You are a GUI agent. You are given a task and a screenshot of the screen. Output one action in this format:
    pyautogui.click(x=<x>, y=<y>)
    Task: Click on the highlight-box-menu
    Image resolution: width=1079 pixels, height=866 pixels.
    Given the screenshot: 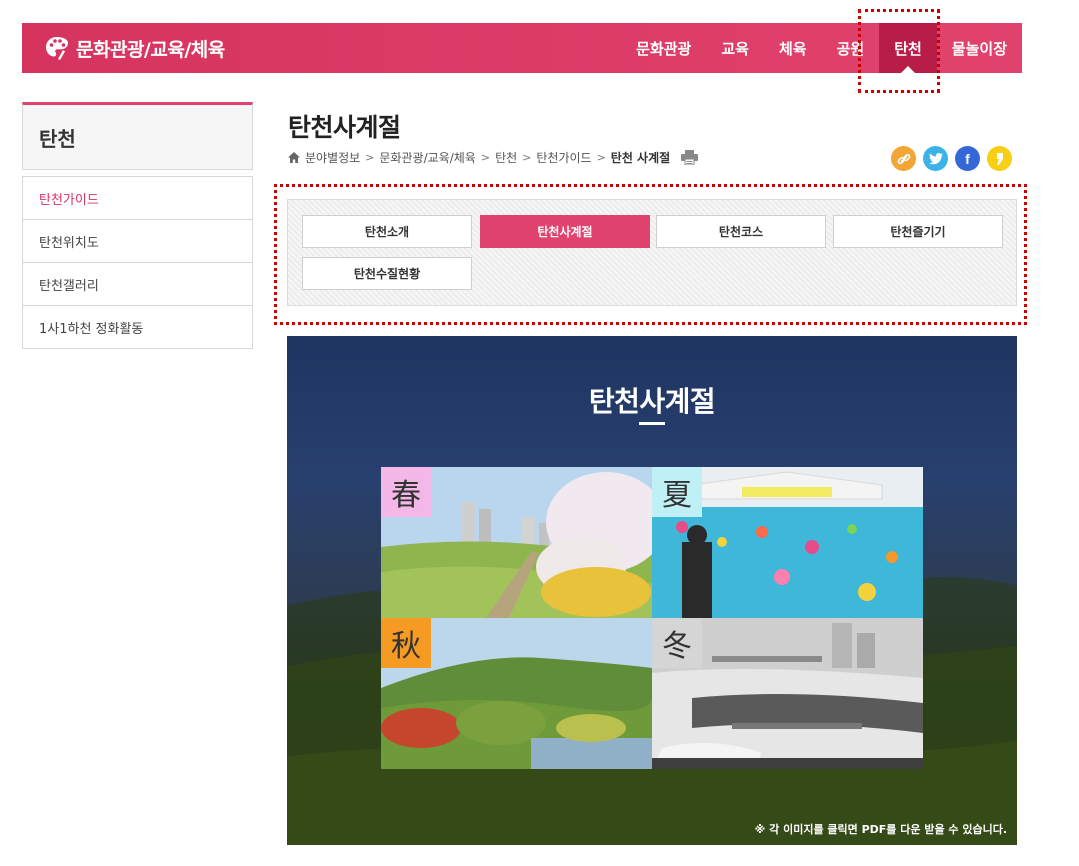 What is the action you would take?
    pyautogui.click(x=899, y=51)
    